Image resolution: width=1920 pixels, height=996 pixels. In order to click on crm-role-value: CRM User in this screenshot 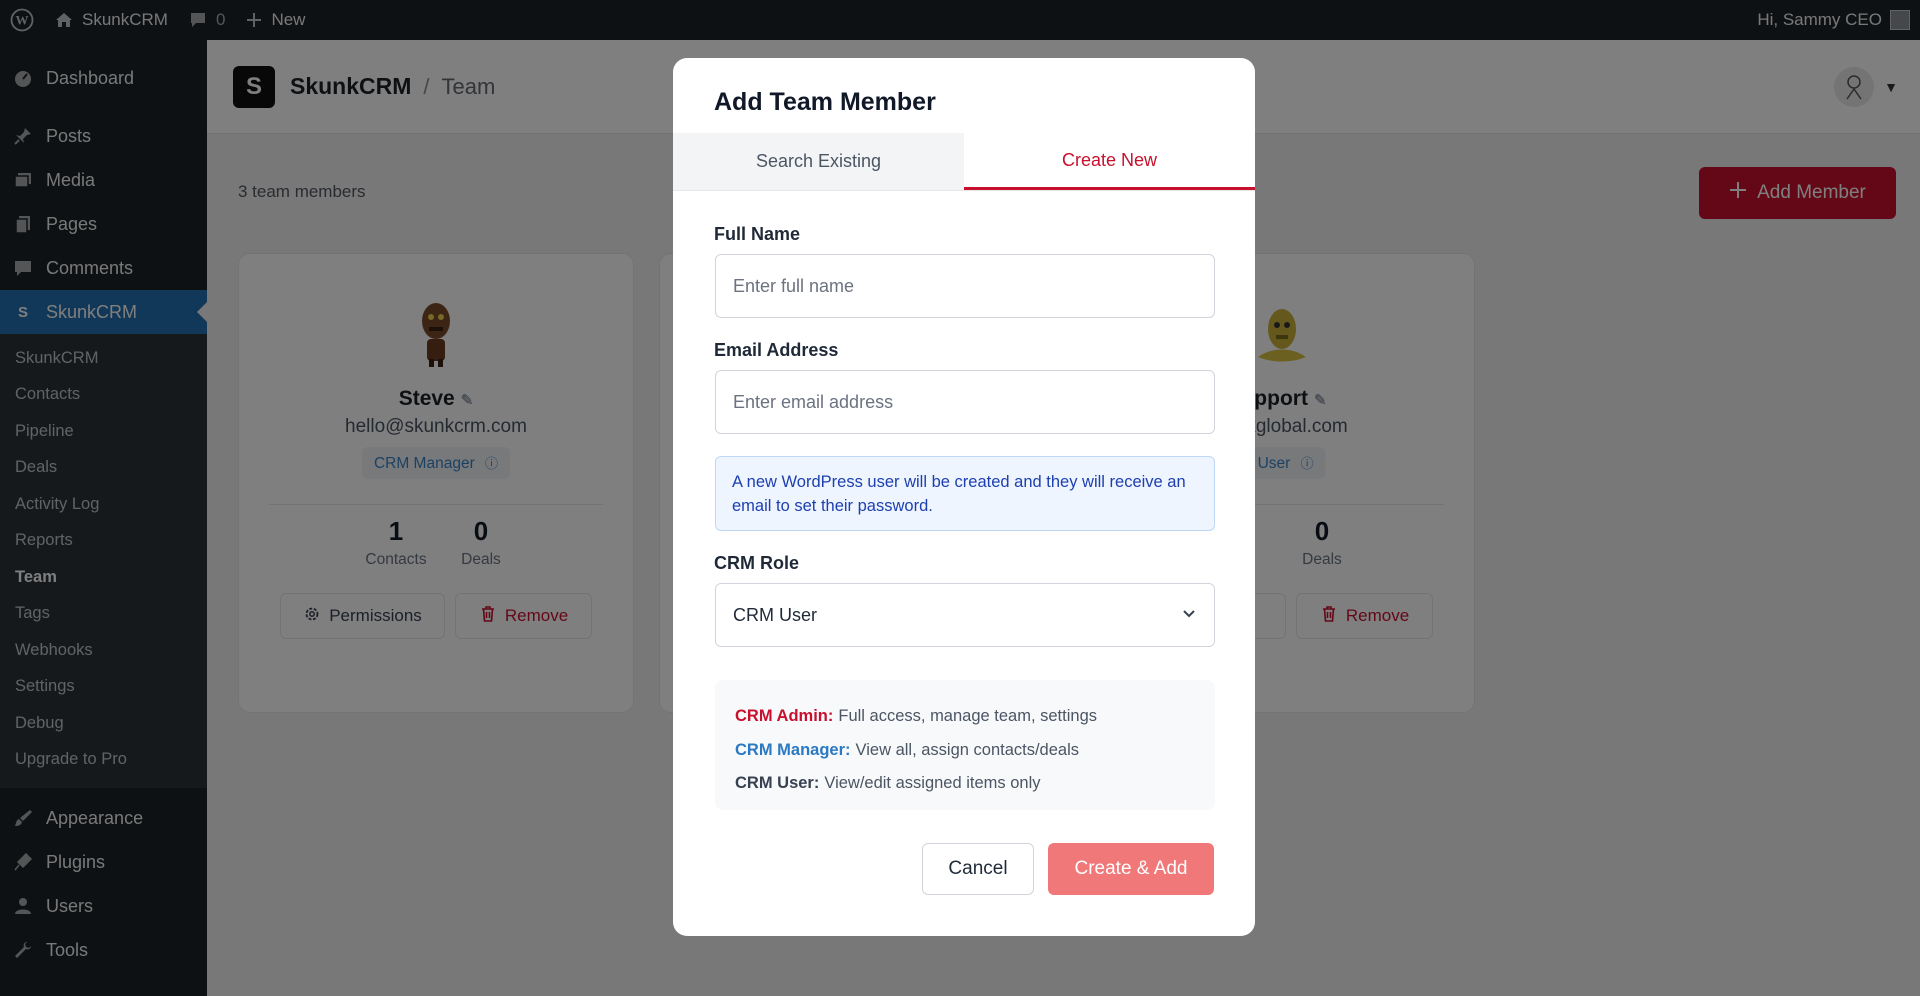, I will do `click(775, 614)`.